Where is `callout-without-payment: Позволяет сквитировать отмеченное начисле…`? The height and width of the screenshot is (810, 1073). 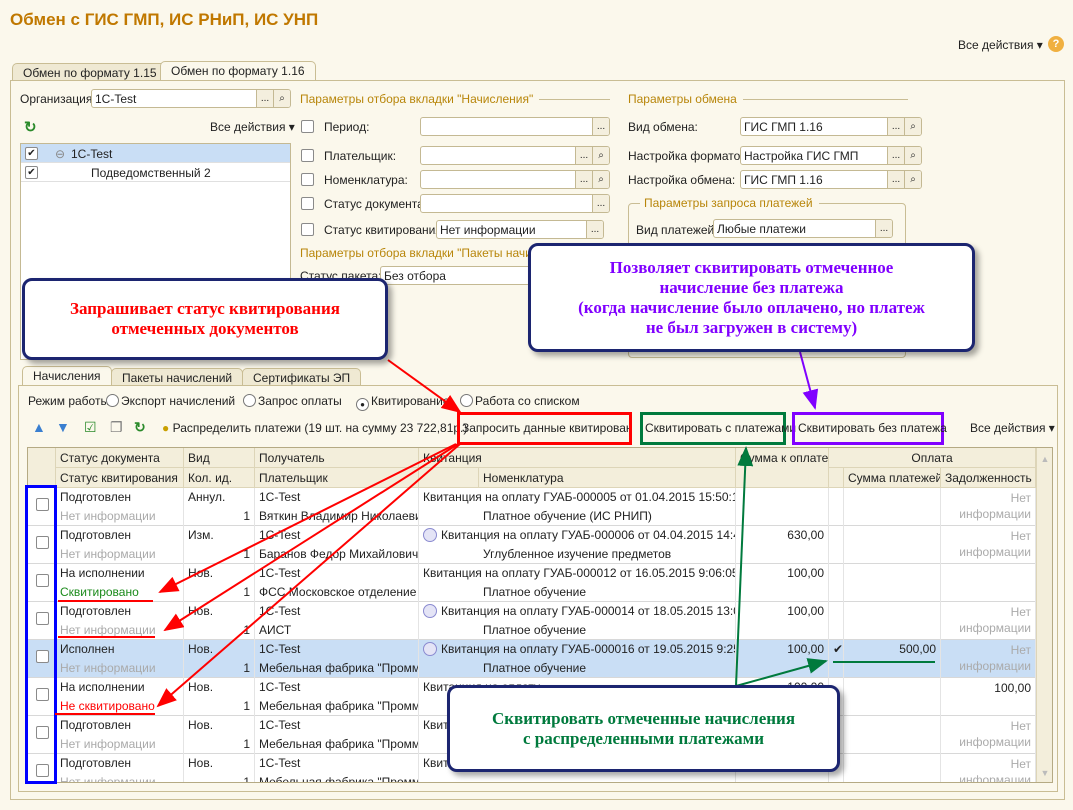
callout-without-payment: Позволяет сквитировать отмеченное начисле… is located at coordinates (751, 297).